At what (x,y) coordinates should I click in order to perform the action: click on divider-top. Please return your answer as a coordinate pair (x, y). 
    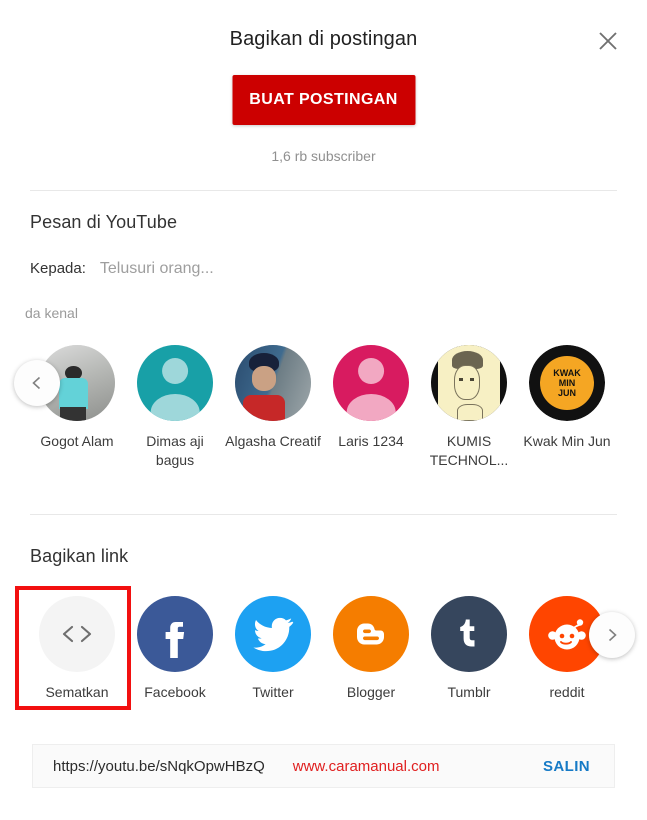
    Looking at the image, I should click on (323, 190).